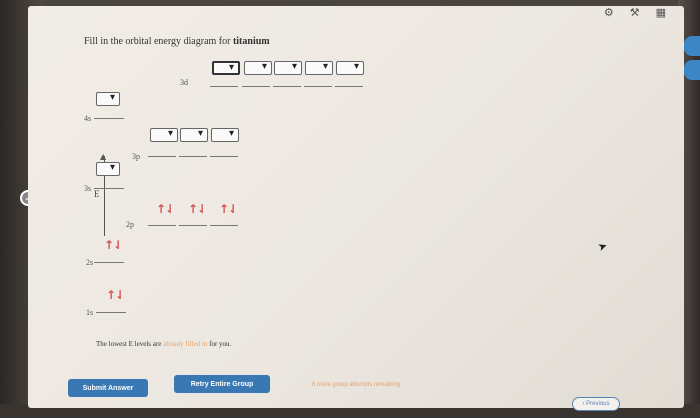 The height and width of the screenshot is (418, 700). I want to click on energy-axis-label: E, so click(97, 194).